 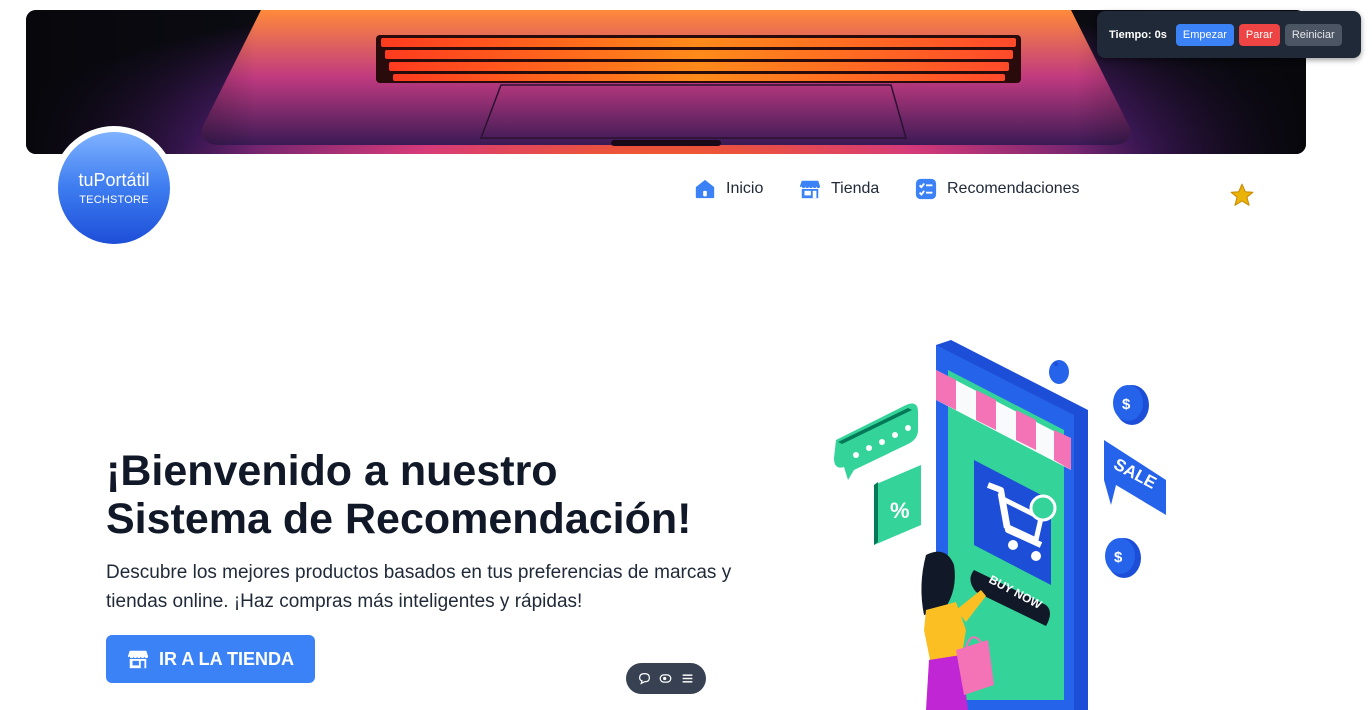 What do you see at coordinates (855, 188) in the screenshot?
I see `nav-item-label: Tienda` at bounding box center [855, 188].